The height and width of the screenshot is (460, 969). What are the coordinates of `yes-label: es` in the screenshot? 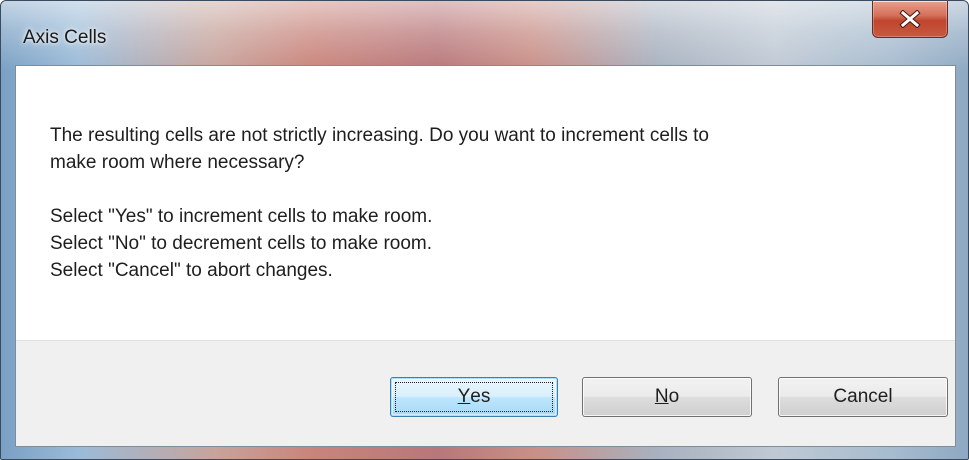 It's located at (480, 396).